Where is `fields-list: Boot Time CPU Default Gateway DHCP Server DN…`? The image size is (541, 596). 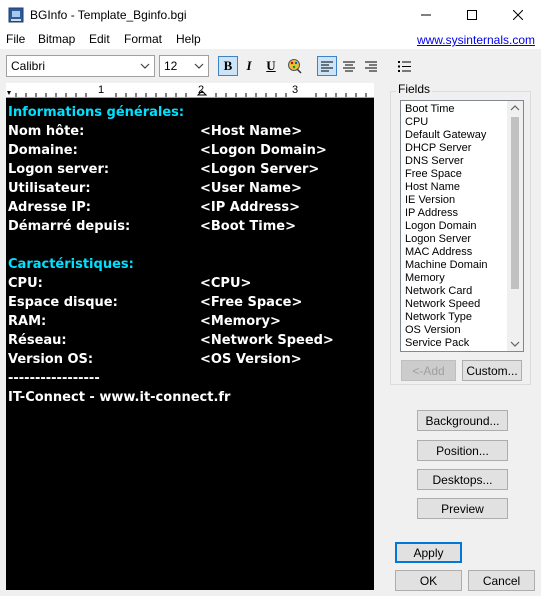 fields-list: Boot Time CPU Default Gateway DHCP Server DN… is located at coordinates (462, 226).